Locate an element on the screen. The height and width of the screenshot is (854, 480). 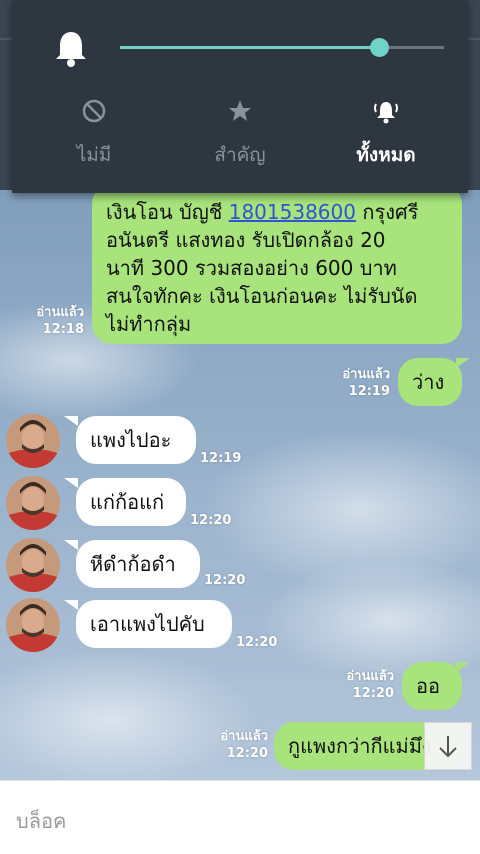
message-text: หีดำก้อดำ is located at coordinates (133, 564).